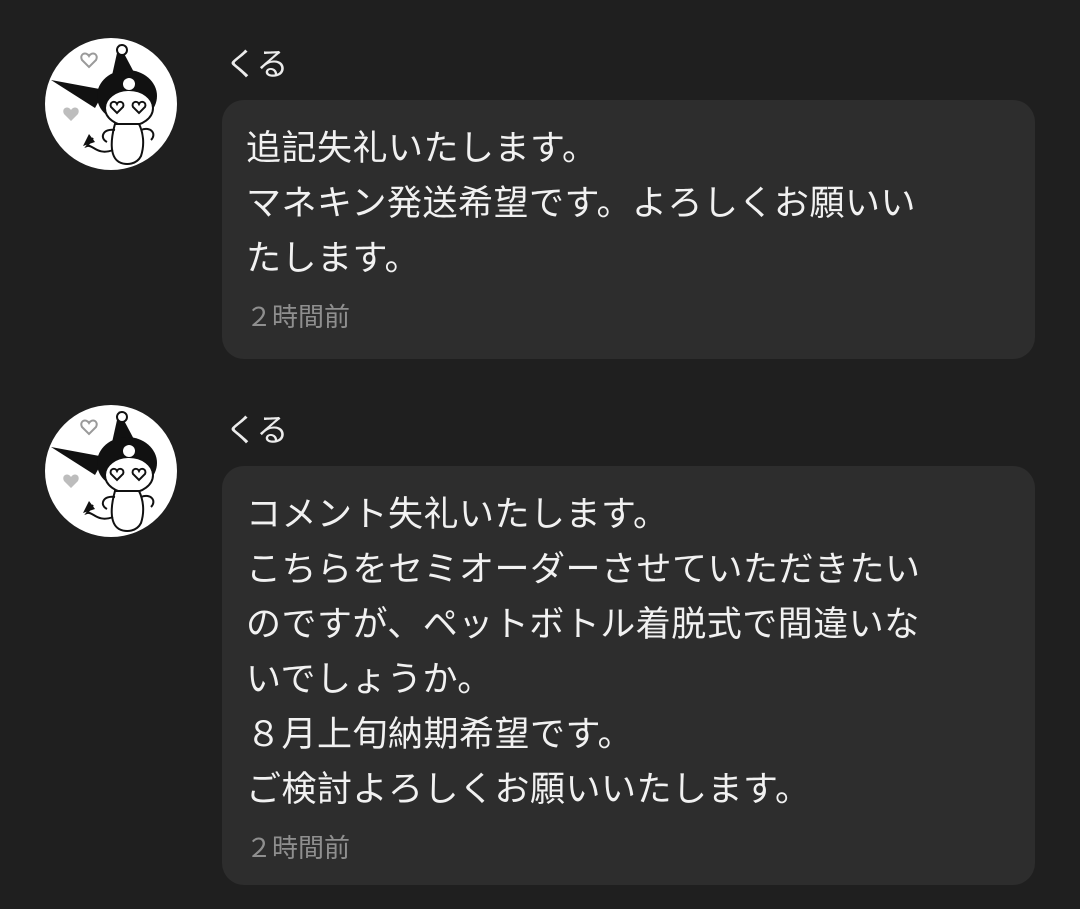  I want to click on comment-text-line: コメント失礼いたします。, so click(457, 515).